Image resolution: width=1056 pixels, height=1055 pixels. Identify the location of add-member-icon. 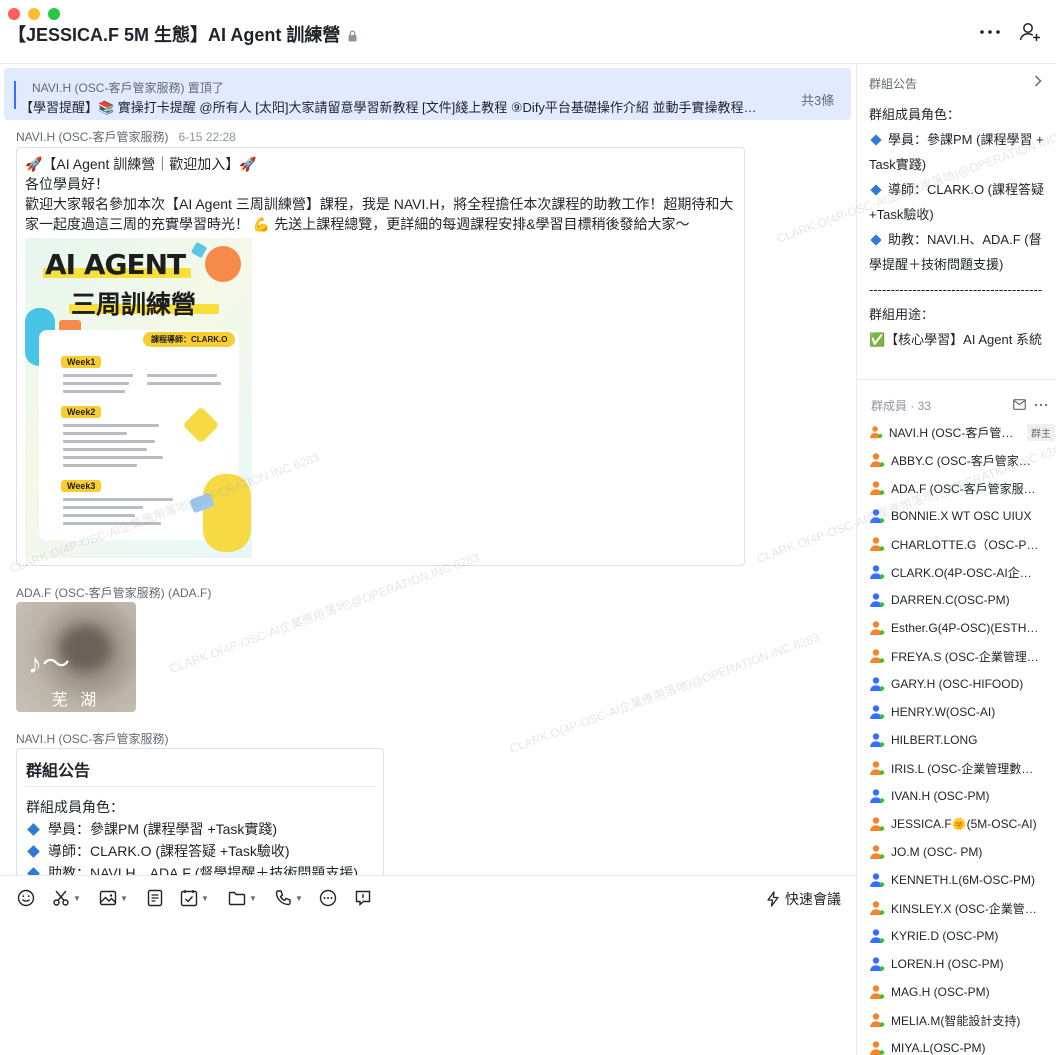
(1030, 32).